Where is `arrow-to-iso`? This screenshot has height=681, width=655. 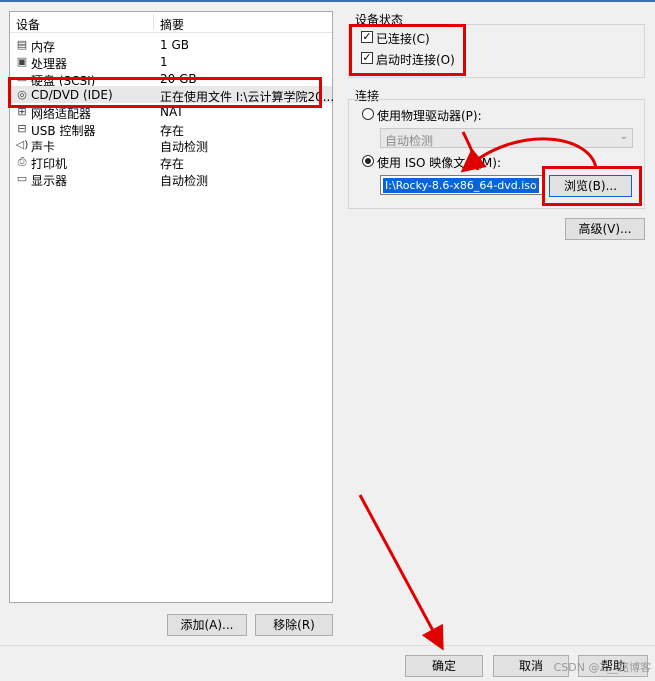
arrow-to-iso is located at coordinates (529, 155).